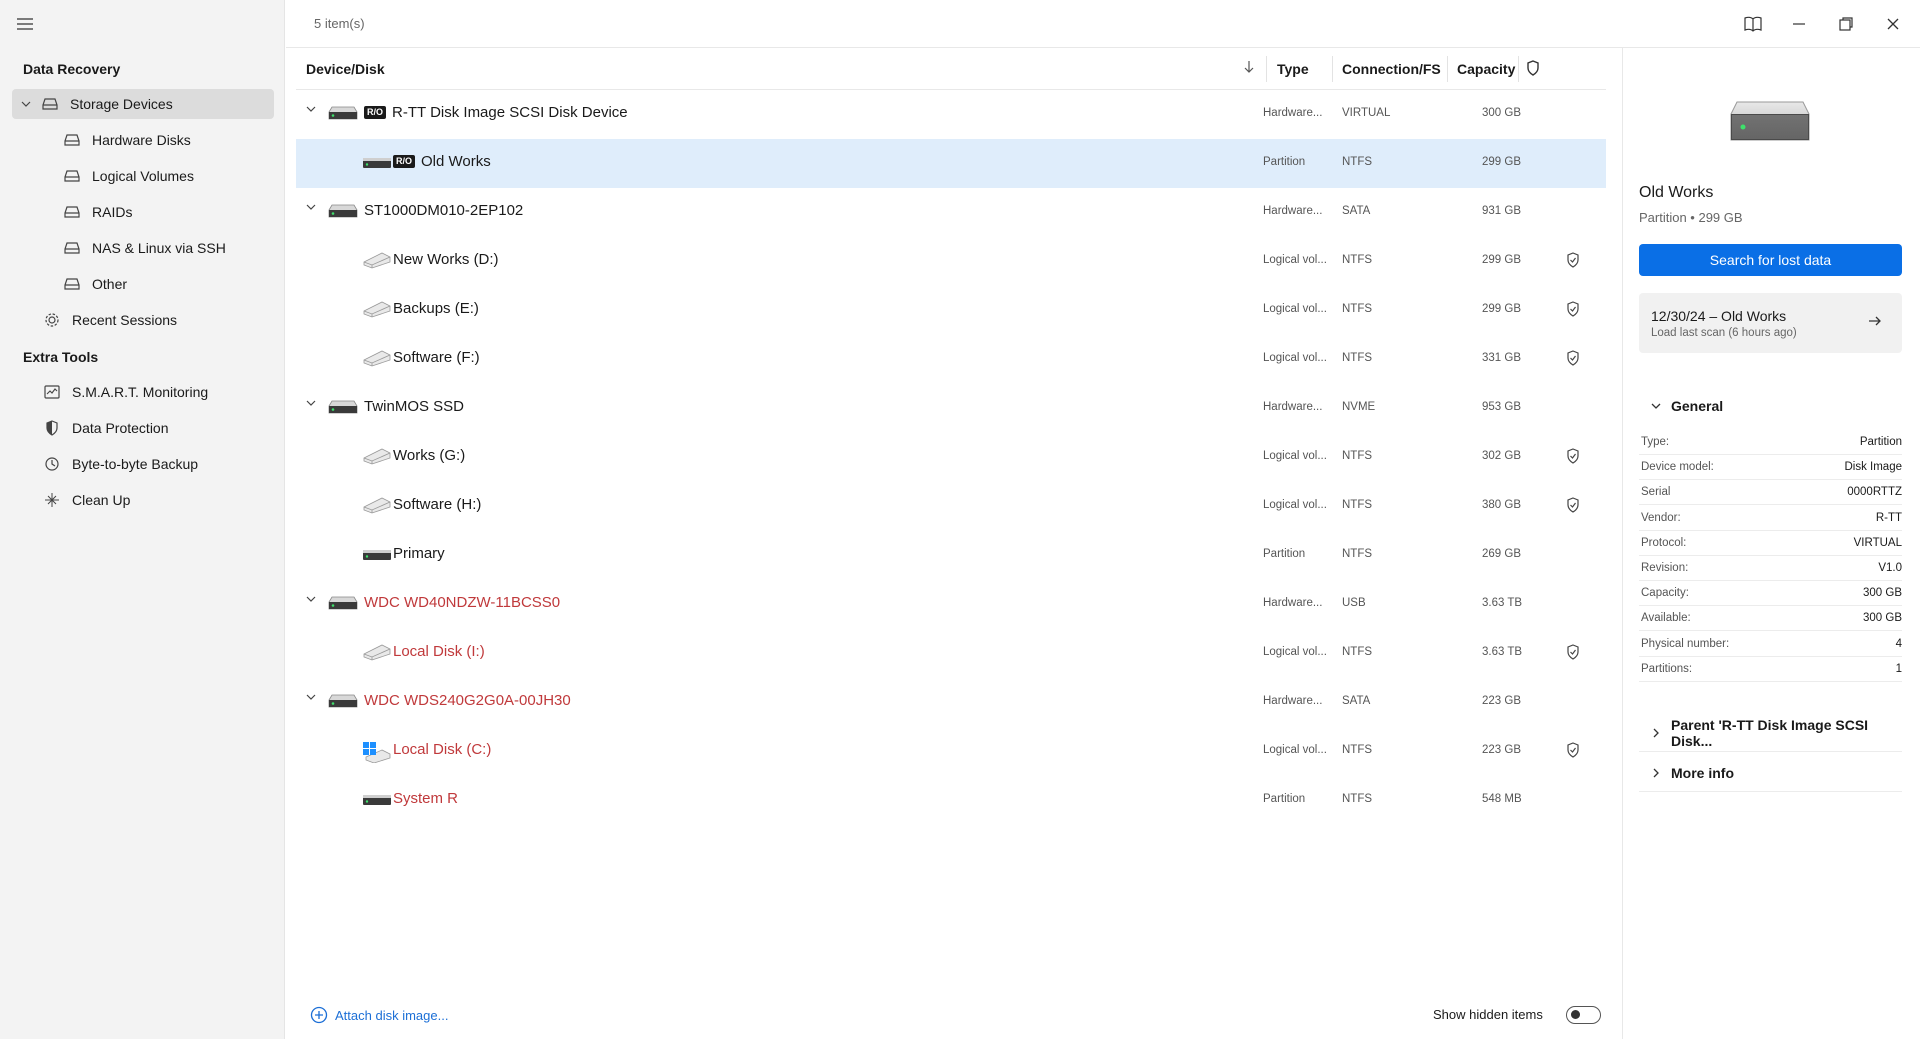 This screenshot has height=1039, width=1920. Describe the element at coordinates (1898, 643) in the screenshot. I see `property-value: 4` at that location.